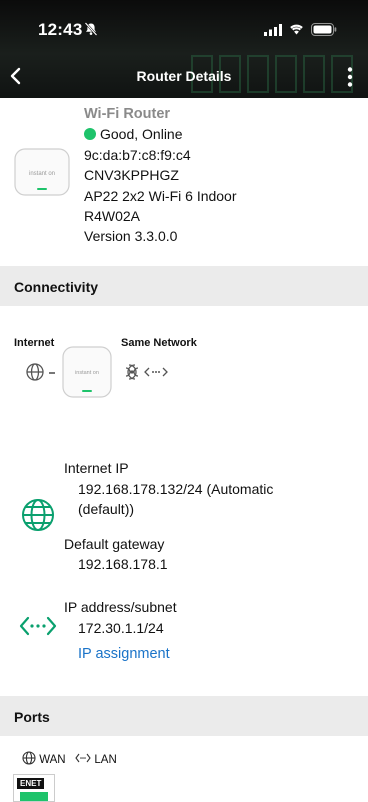 The width and height of the screenshot is (368, 802). Describe the element at coordinates (38, 626) in the screenshot. I see `local-network-icon` at that location.